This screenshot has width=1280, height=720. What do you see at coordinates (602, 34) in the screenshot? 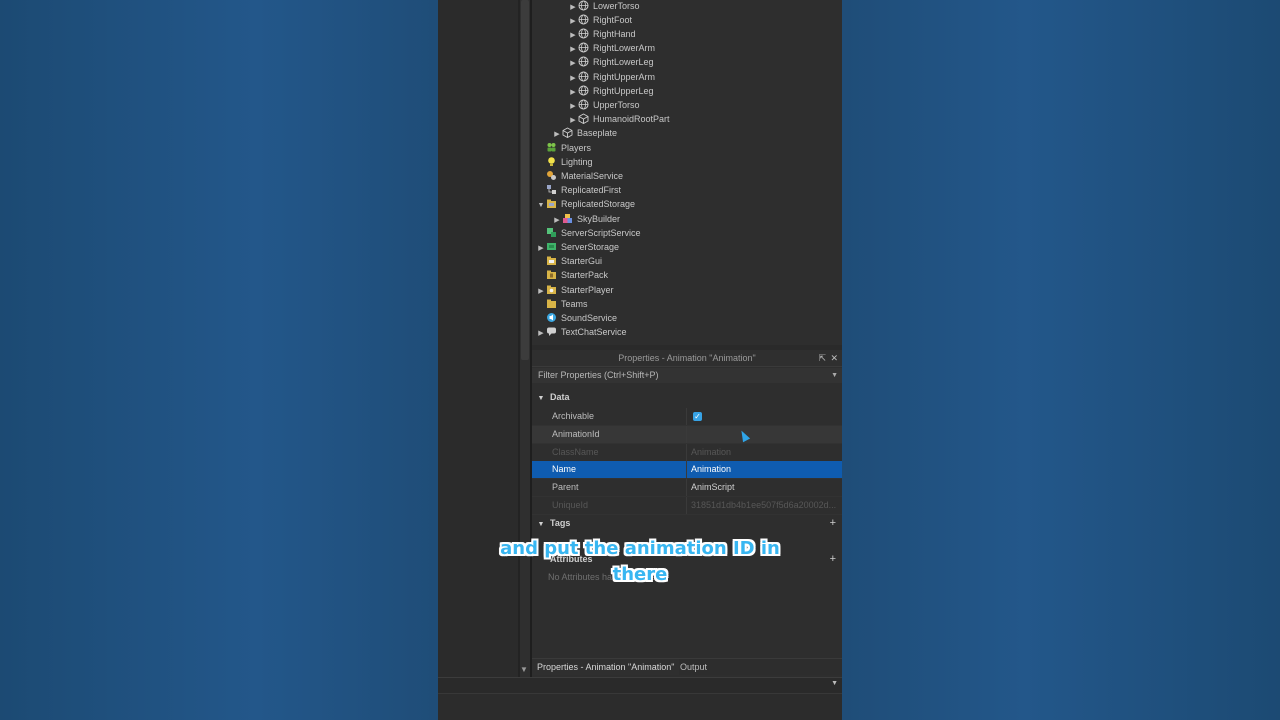
I see `tree-item-righthand: ▶ RightHand` at bounding box center [602, 34].